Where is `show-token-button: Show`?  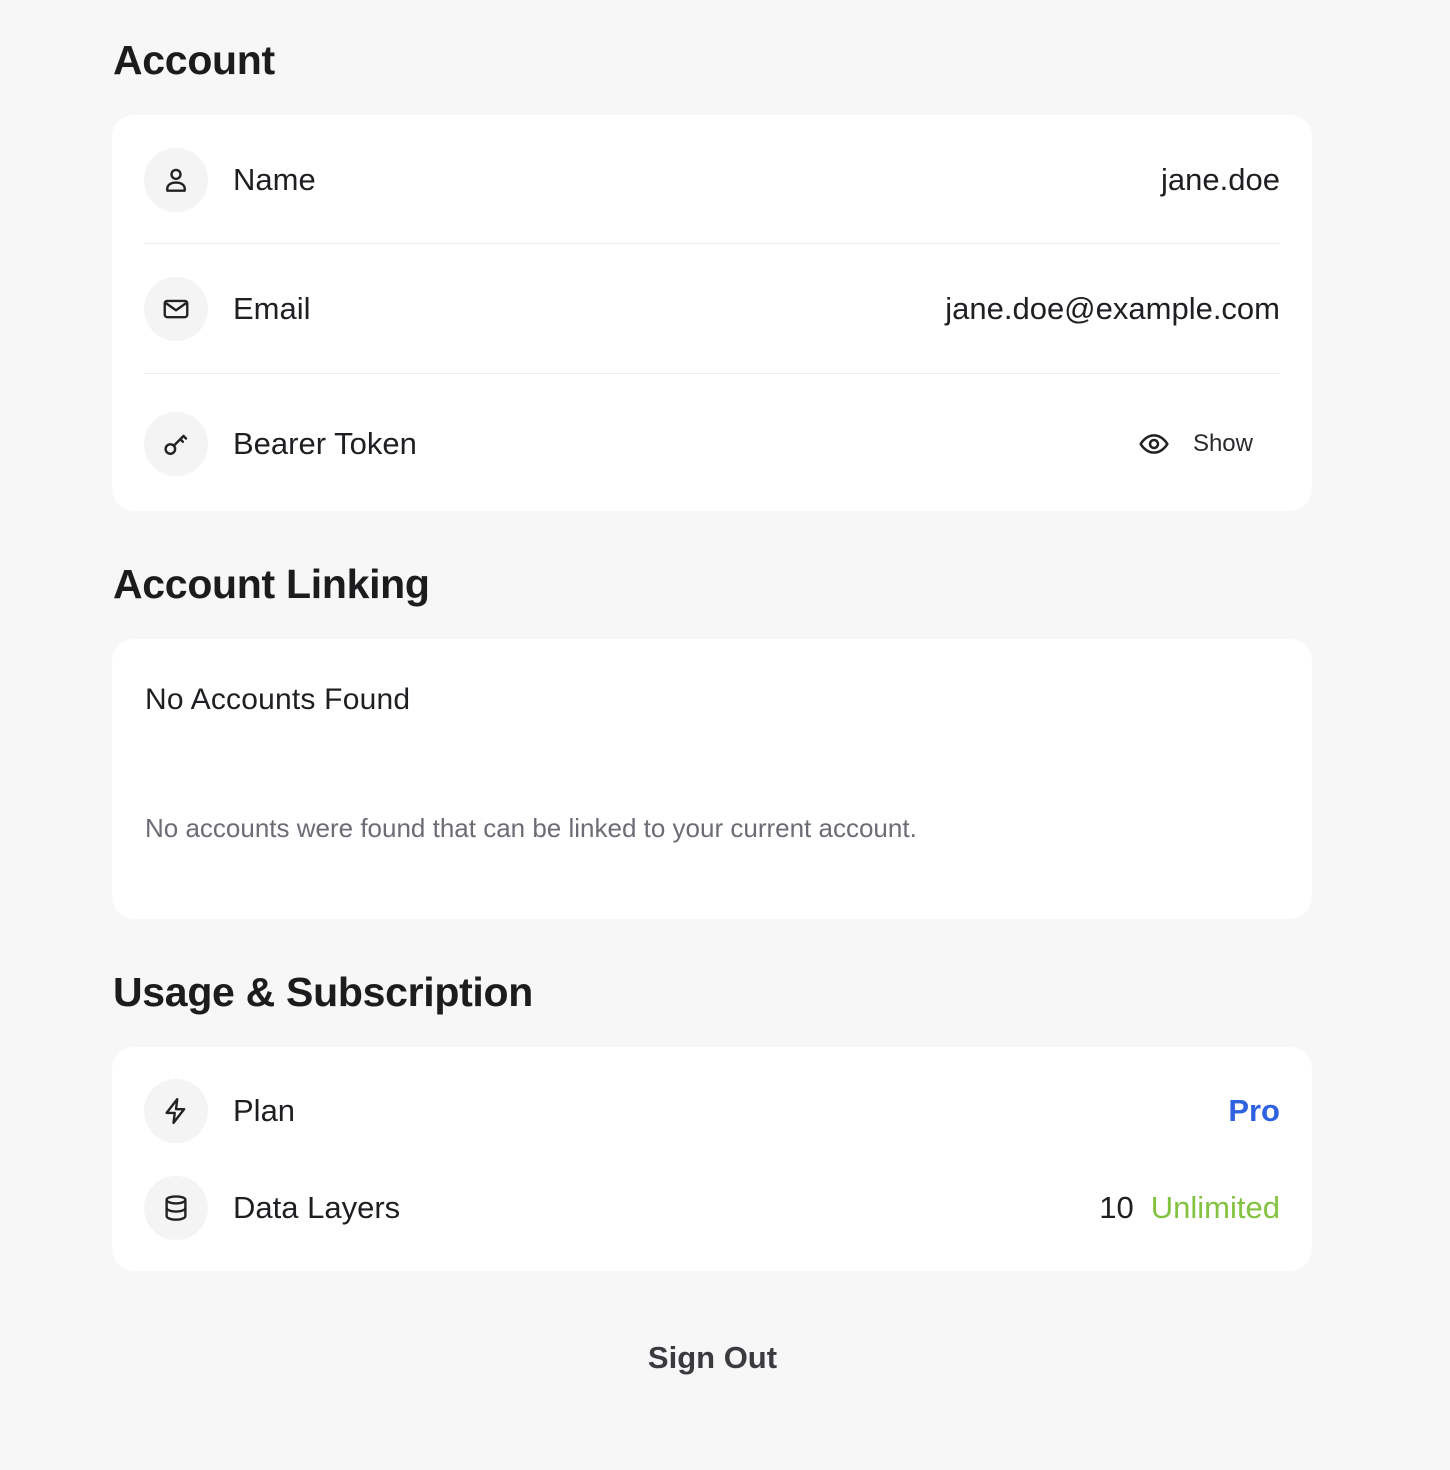 show-token-button: Show is located at coordinates (1195, 444).